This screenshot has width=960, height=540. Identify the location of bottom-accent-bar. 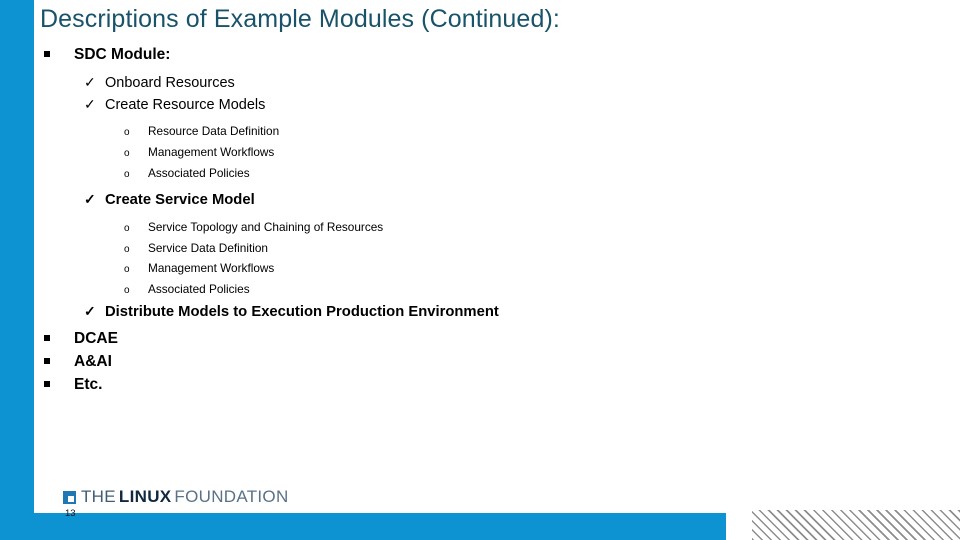
(363, 526).